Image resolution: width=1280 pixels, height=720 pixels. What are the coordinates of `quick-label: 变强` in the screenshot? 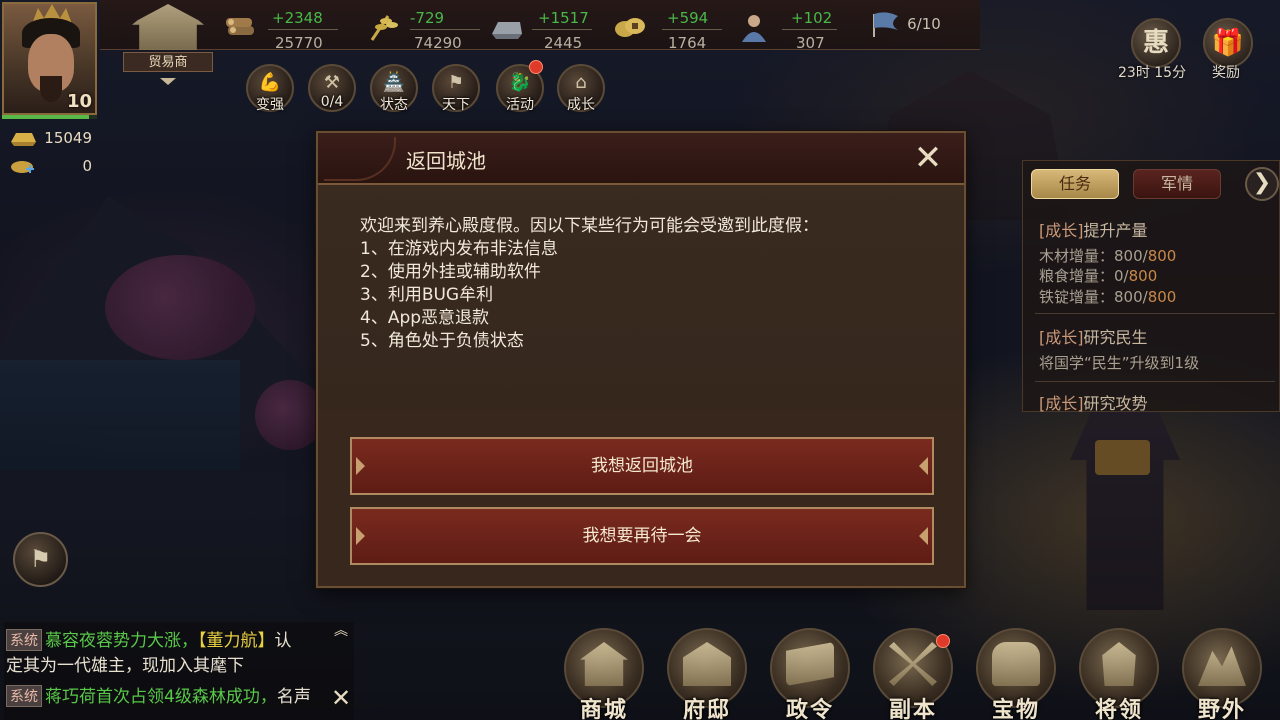 It's located at (270, 105).